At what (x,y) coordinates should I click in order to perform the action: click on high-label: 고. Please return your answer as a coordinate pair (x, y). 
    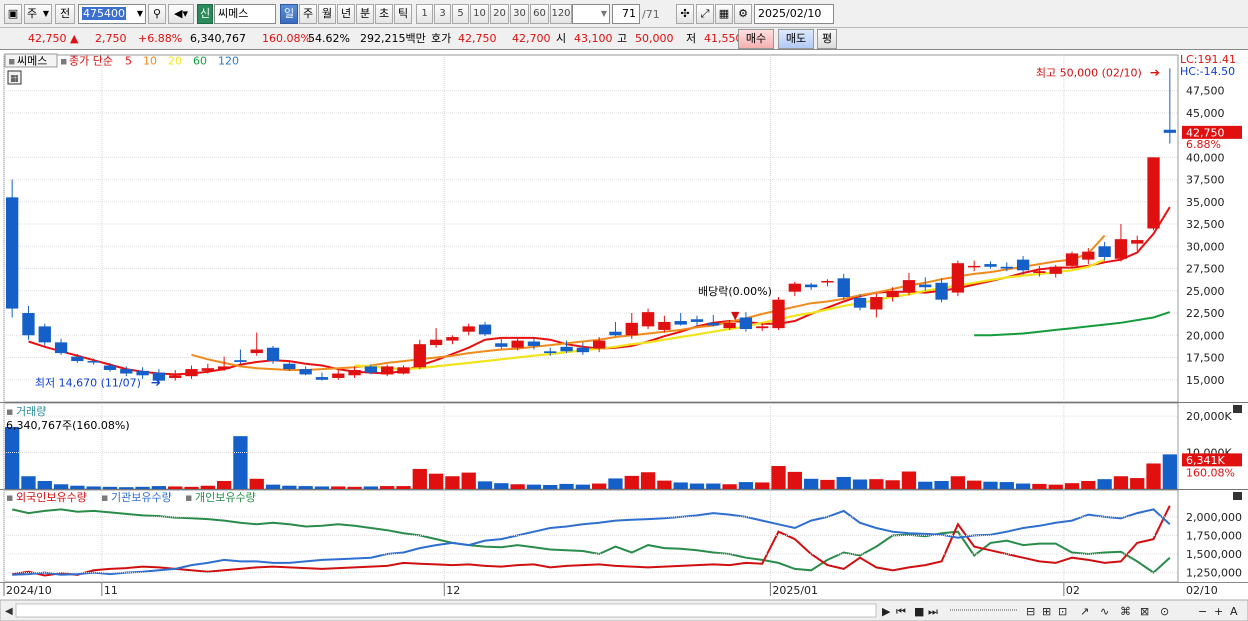
    Looking at the image, I should click on (622, 38).